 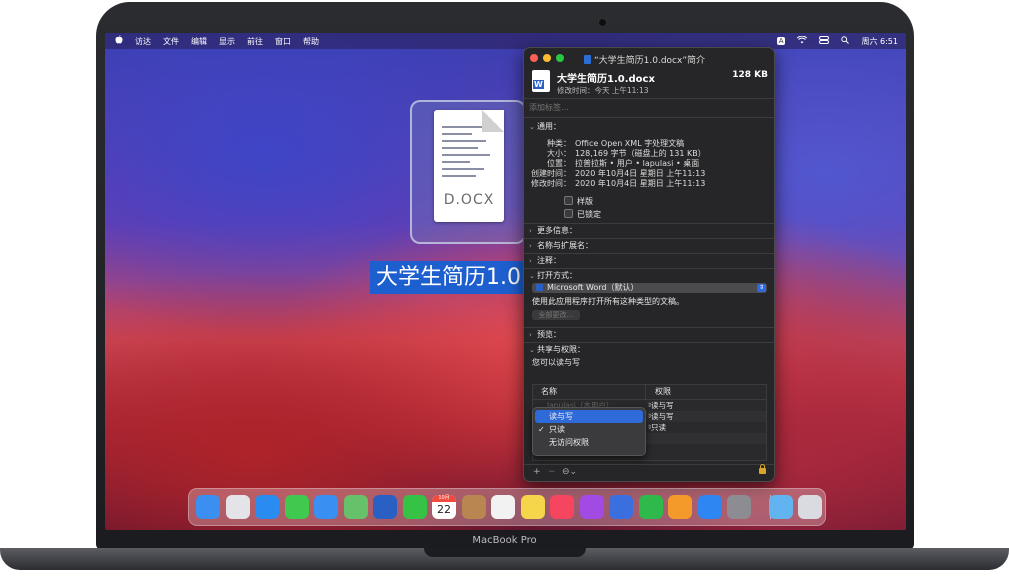 I want to click on desktop-file-icon: D.OCX, so click(x=468, y=172).